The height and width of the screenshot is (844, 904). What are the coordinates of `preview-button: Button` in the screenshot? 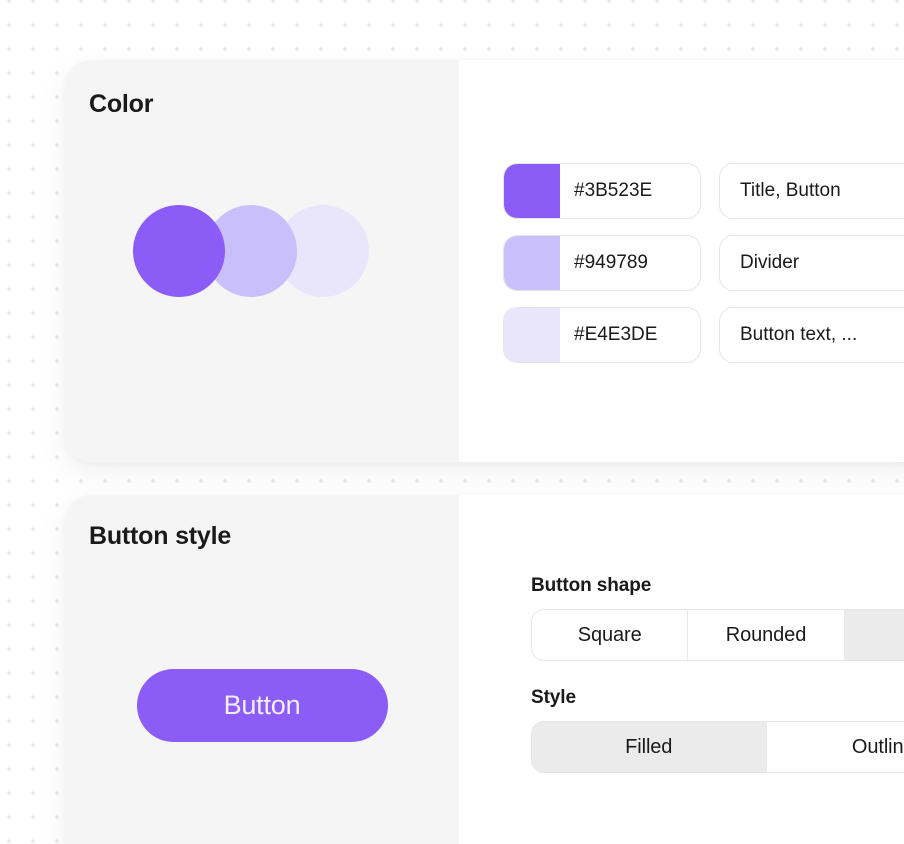 It's located at (262, 705).